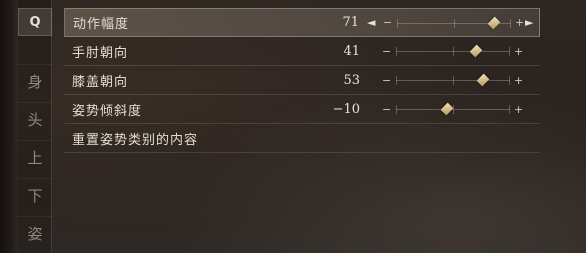 Image resolution: width=586 pixels, height=253 pixels. I want to click on tab-body-label: 身, so click(35, 82).